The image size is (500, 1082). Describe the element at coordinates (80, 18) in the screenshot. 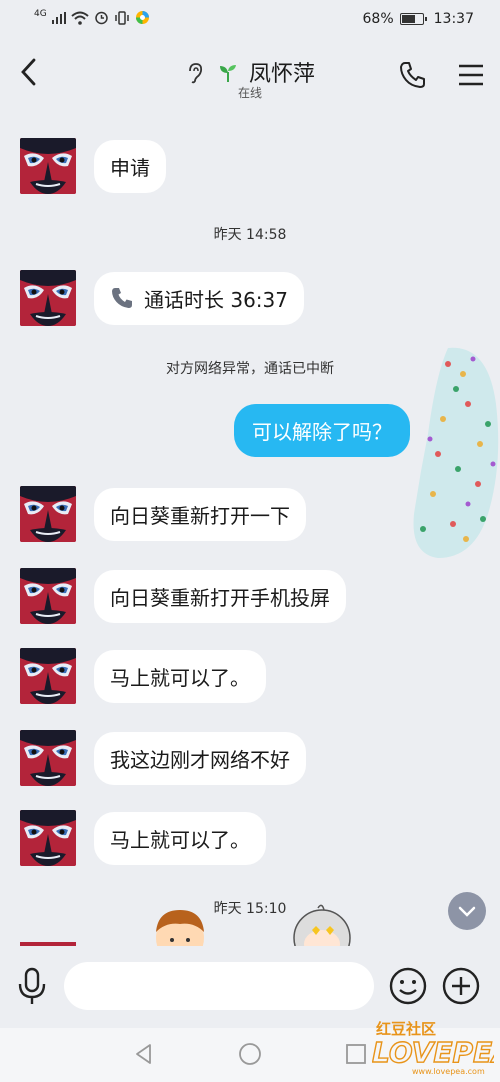

I see `wifi-icon` at that location.